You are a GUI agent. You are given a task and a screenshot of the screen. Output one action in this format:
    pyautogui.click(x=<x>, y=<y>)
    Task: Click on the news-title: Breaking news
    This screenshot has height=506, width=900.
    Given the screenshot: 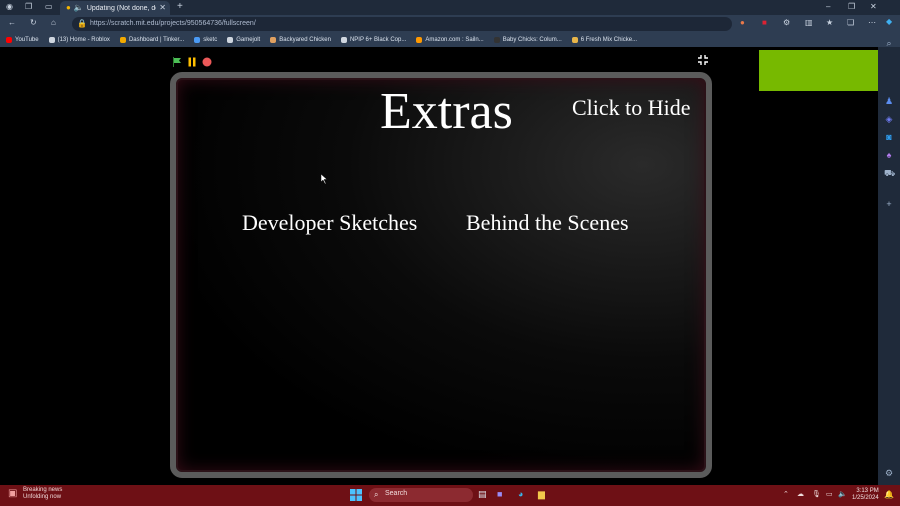 What is the action you would take?
    pyautogui.click(x=43, y=490)
    